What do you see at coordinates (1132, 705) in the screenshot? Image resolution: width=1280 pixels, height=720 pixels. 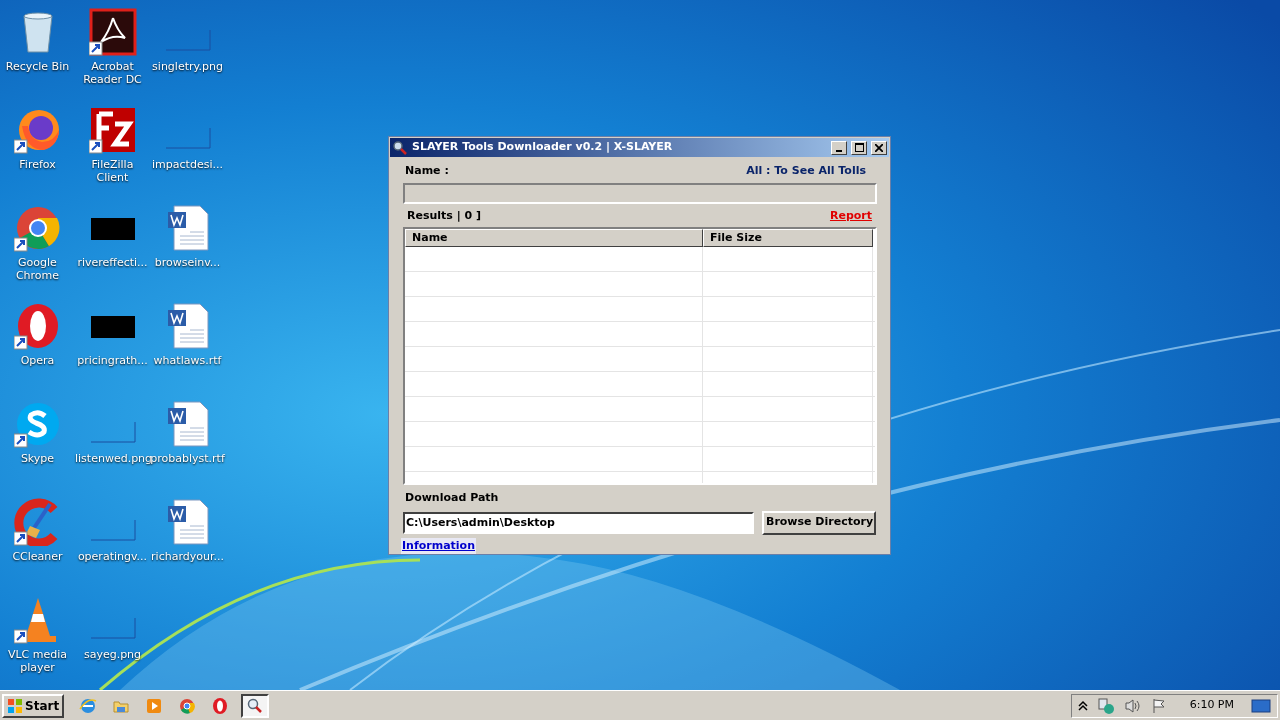 I see `speaker-icon` at bounding box center [1132, 705].